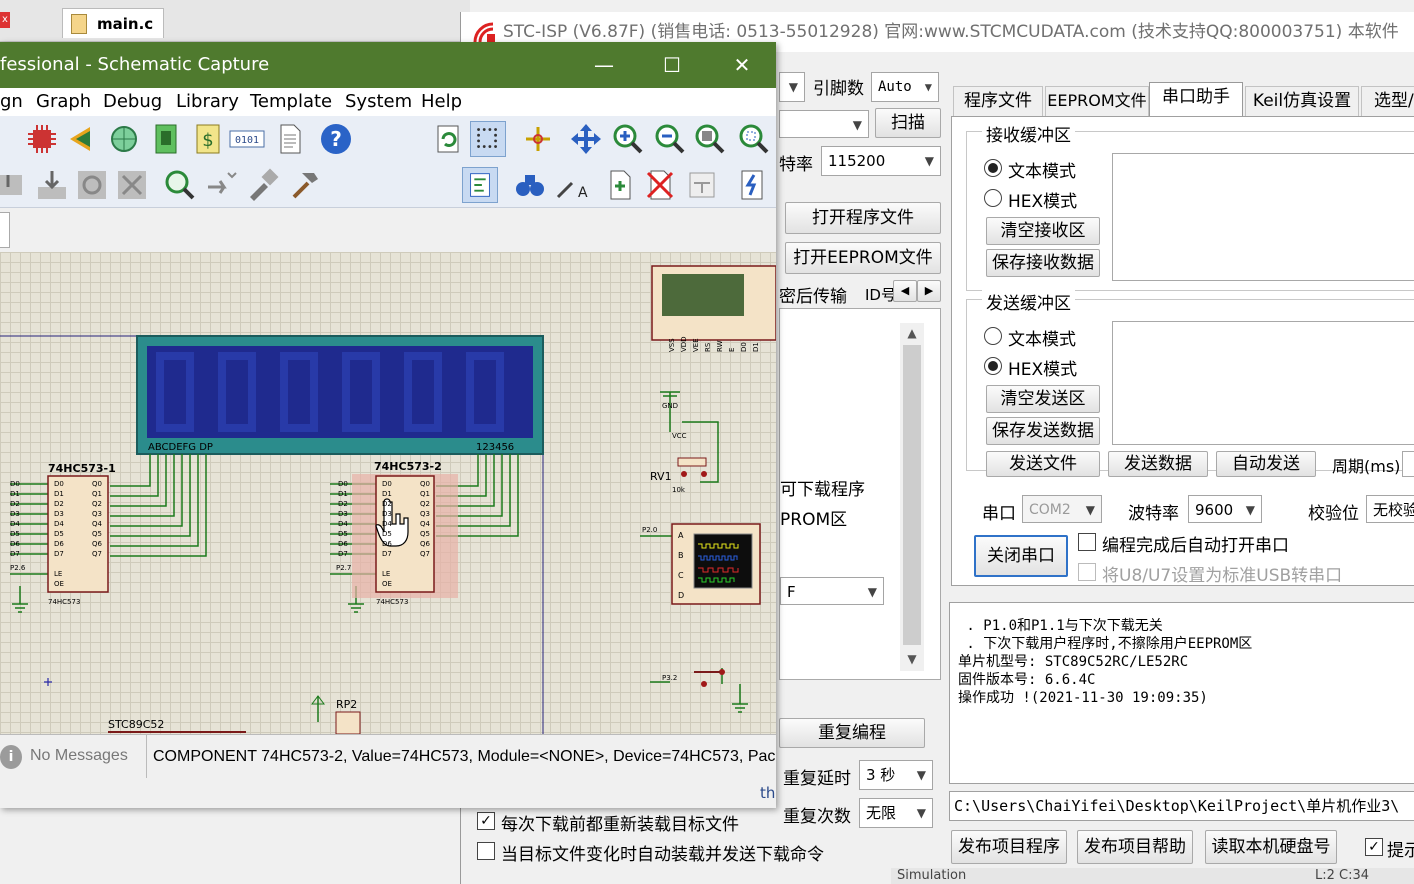 The height and width of the screenshot is (884, 1414). I want to click on open-program-button: 打开程序文件, so click(863, 218).